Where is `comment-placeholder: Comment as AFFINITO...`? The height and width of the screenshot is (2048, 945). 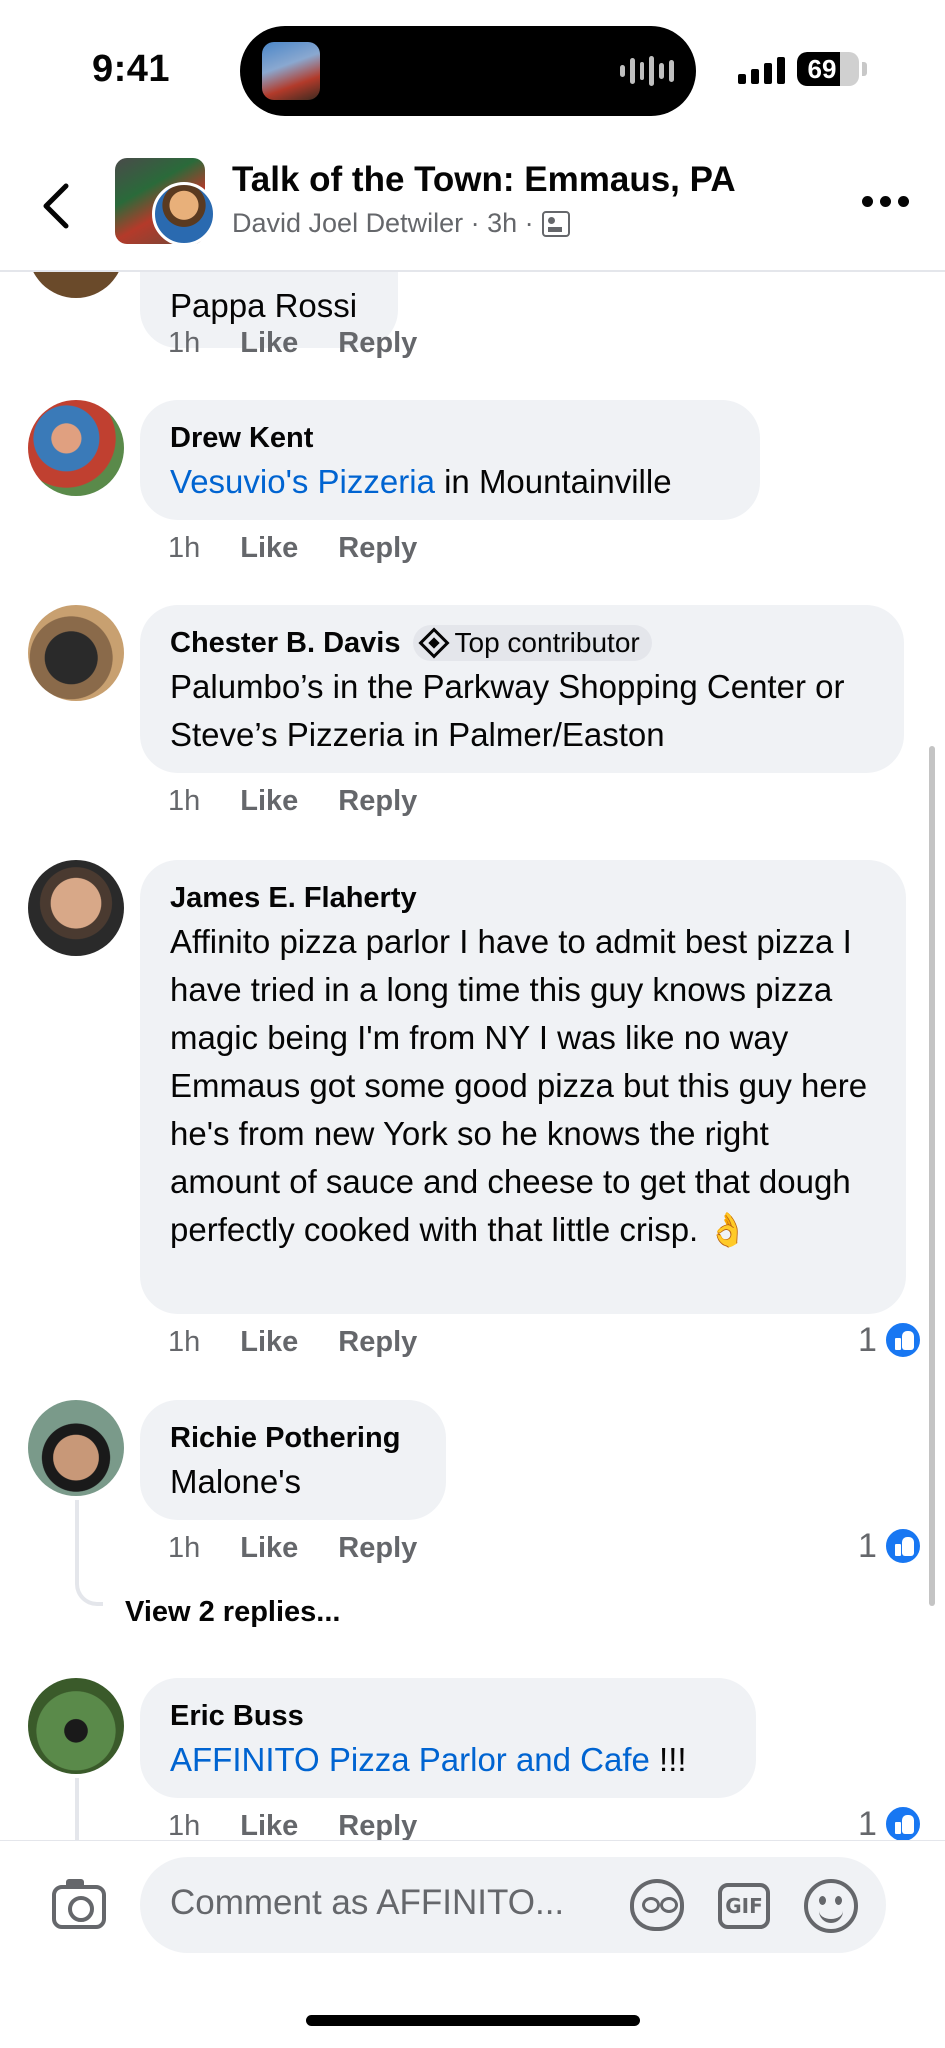
comment-placeholder: Comment as AFFINITO... is located at coordinates (367, 1902).